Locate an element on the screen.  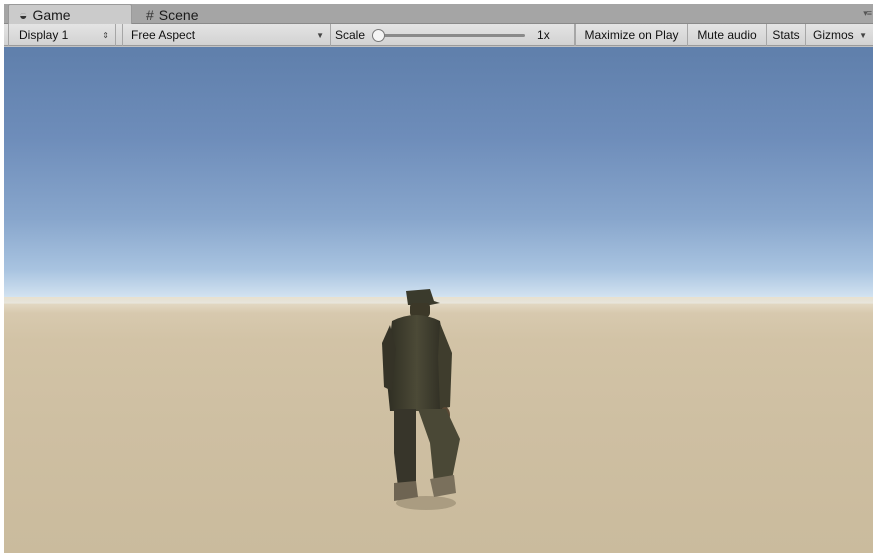
scale-value: 1x is located at coordinates (543, 35).